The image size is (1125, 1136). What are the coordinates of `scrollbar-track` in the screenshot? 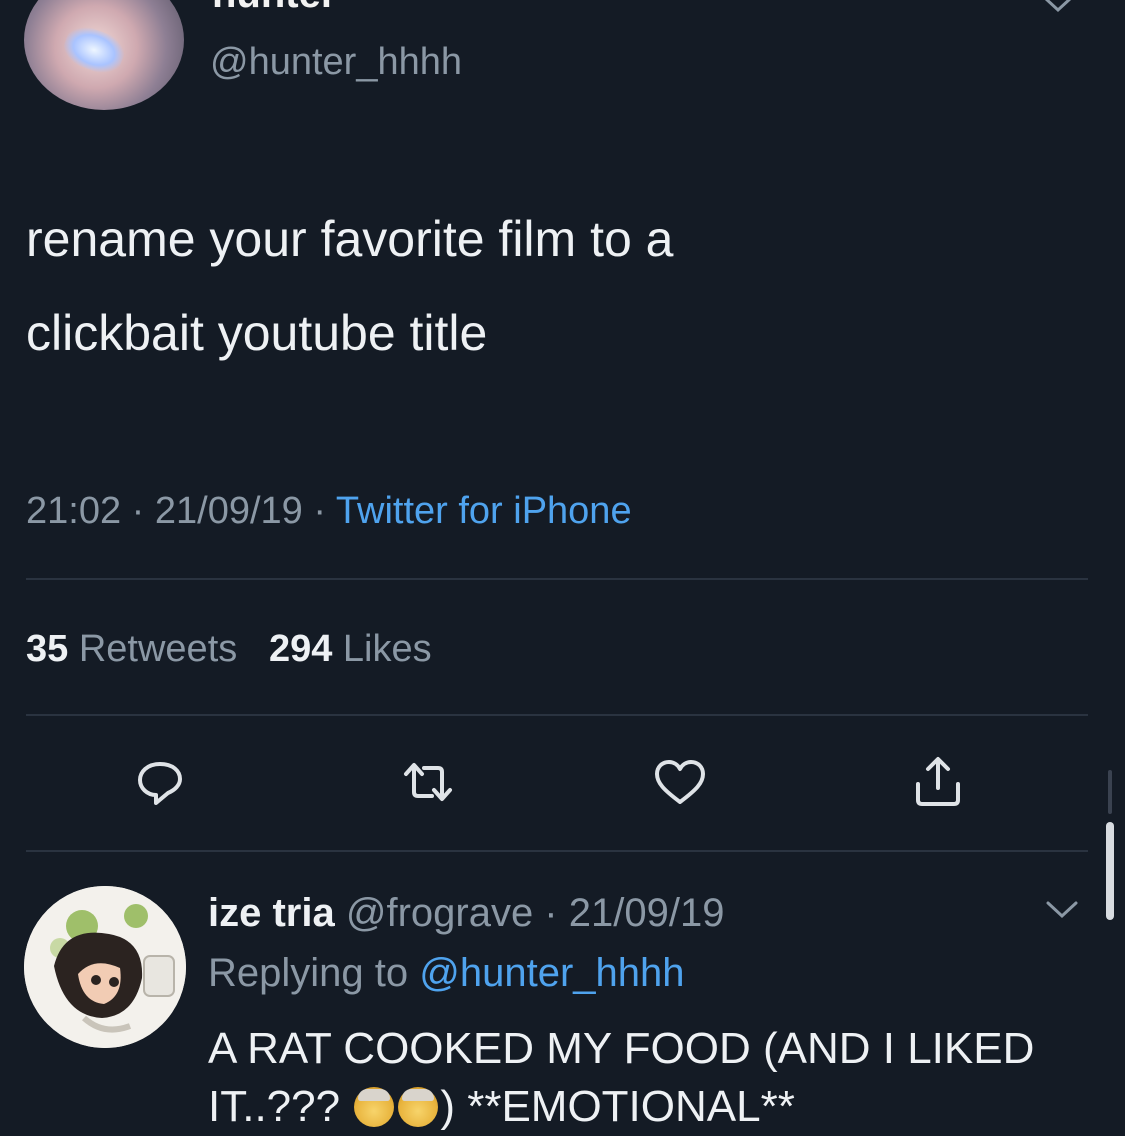 It's located at (1110, 792).